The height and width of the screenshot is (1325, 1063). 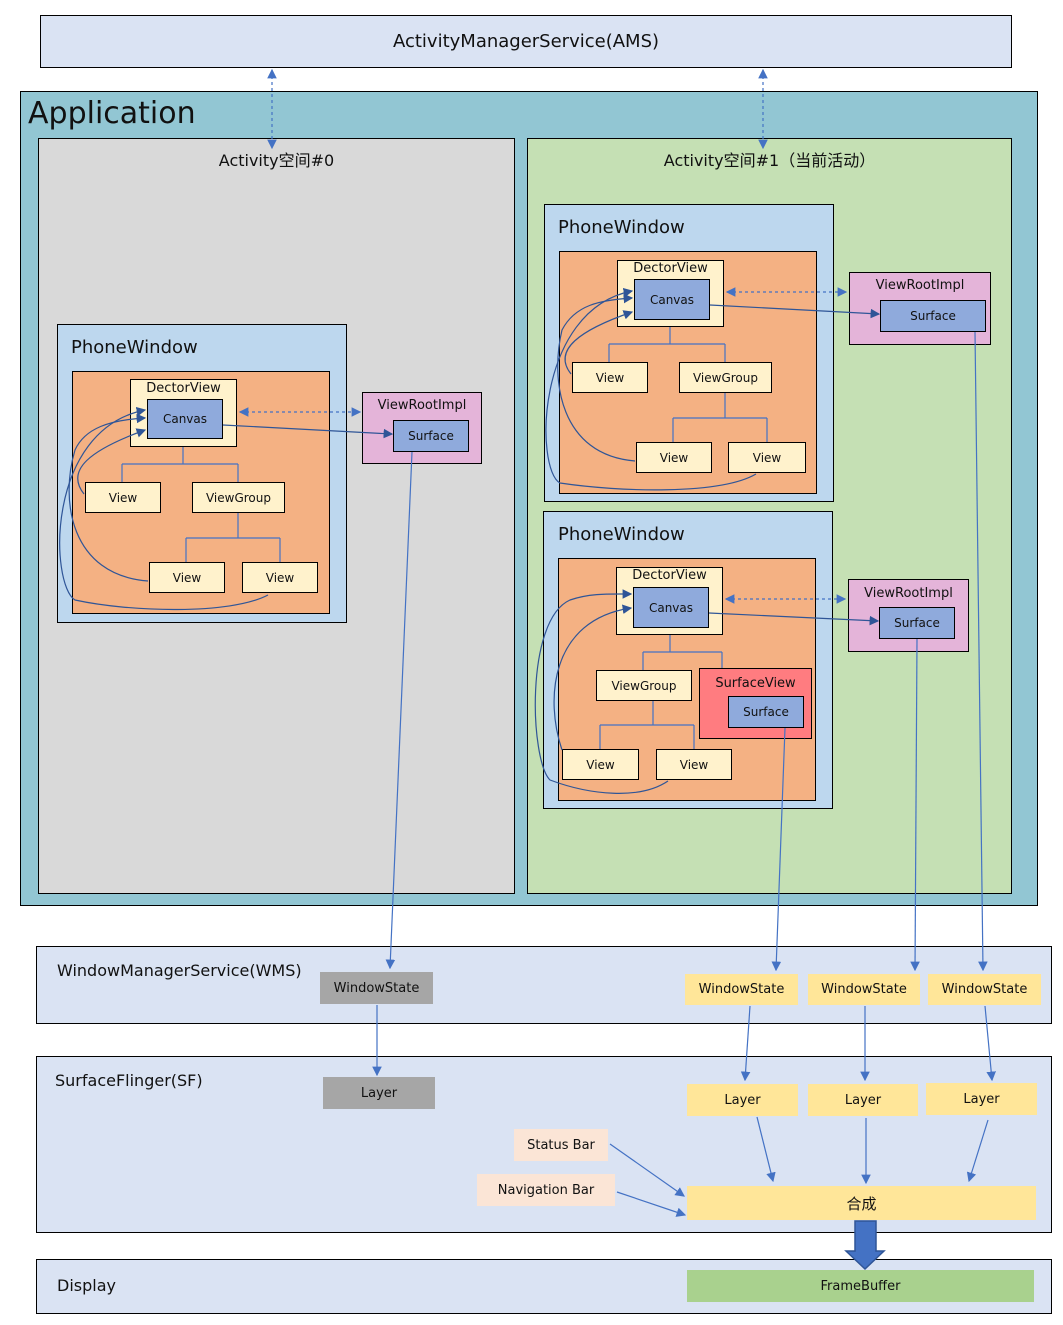 What do you see at coordinates (112, 113) in the screenshot?
I see `application-title: Application` at bounding box center [112, 113].